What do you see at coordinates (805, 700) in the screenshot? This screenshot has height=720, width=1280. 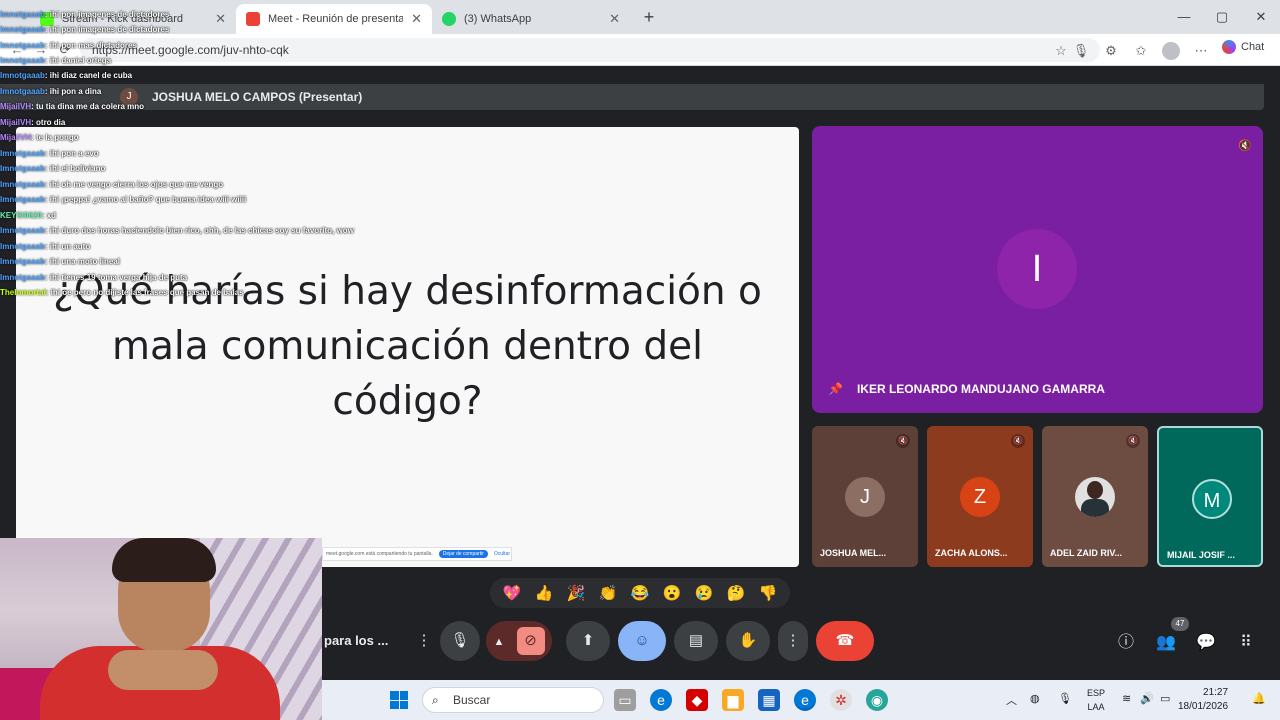 I see `edge-active-icon: e` at bounding box center [805, 700].